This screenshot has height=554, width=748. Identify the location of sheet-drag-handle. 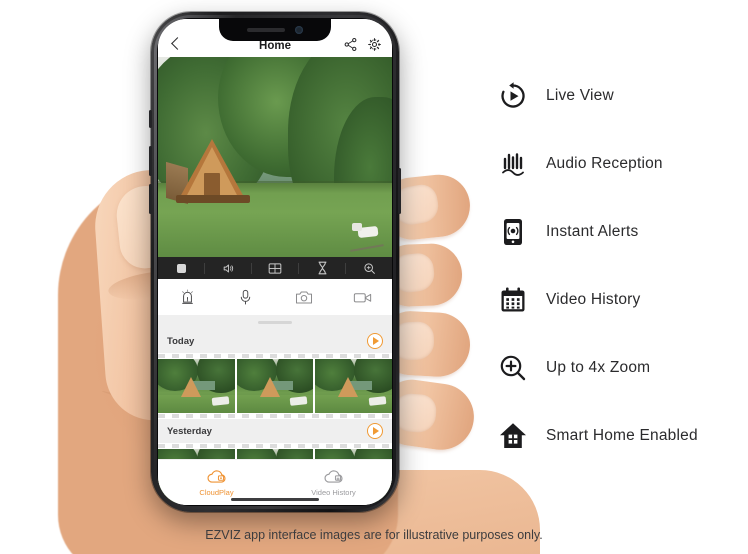
(275, 322).